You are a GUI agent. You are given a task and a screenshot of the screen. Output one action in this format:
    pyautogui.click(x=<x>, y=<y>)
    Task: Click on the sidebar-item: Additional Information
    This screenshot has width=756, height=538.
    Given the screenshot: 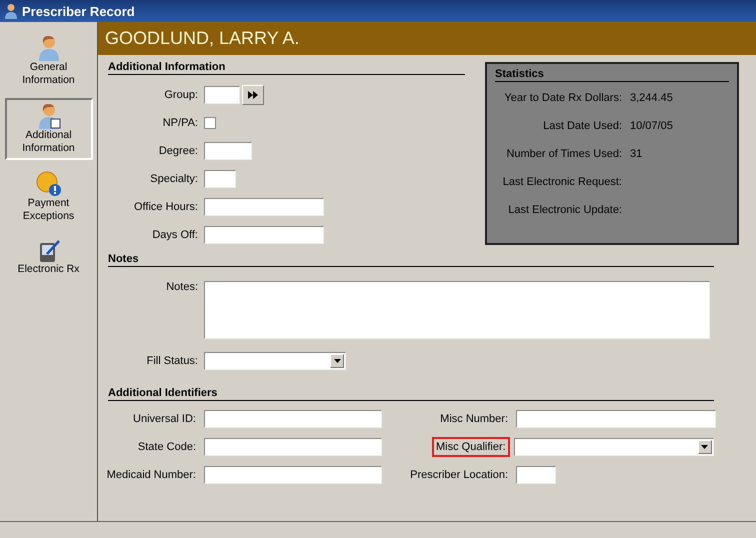 What is the action you would take?
    pyautogui.click(x=48, y=129)
    